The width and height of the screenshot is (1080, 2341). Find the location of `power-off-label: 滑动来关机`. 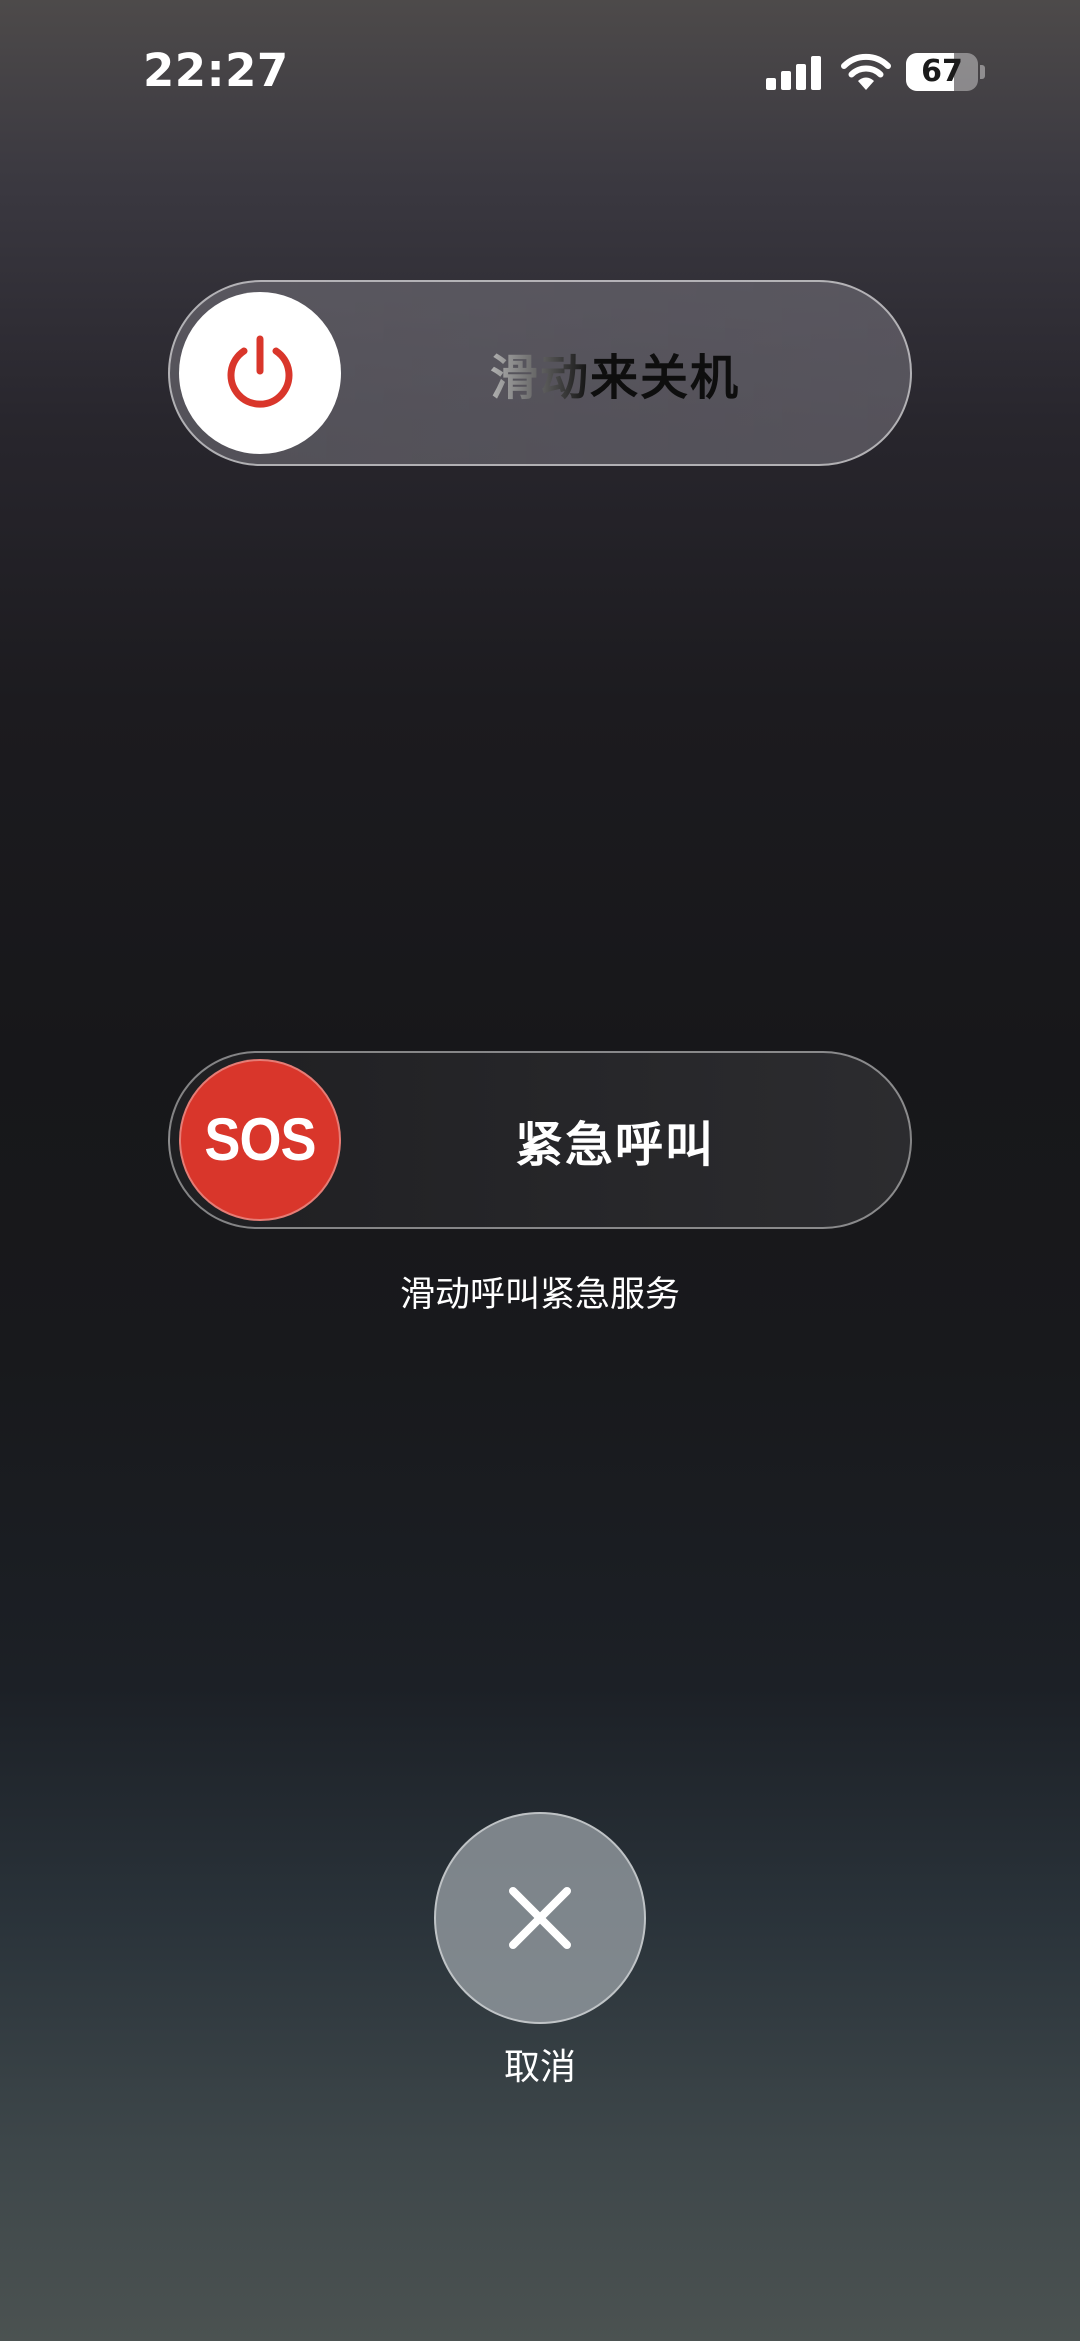

power-off-label: 滑动来关机 is located at coordinates (615, 373).